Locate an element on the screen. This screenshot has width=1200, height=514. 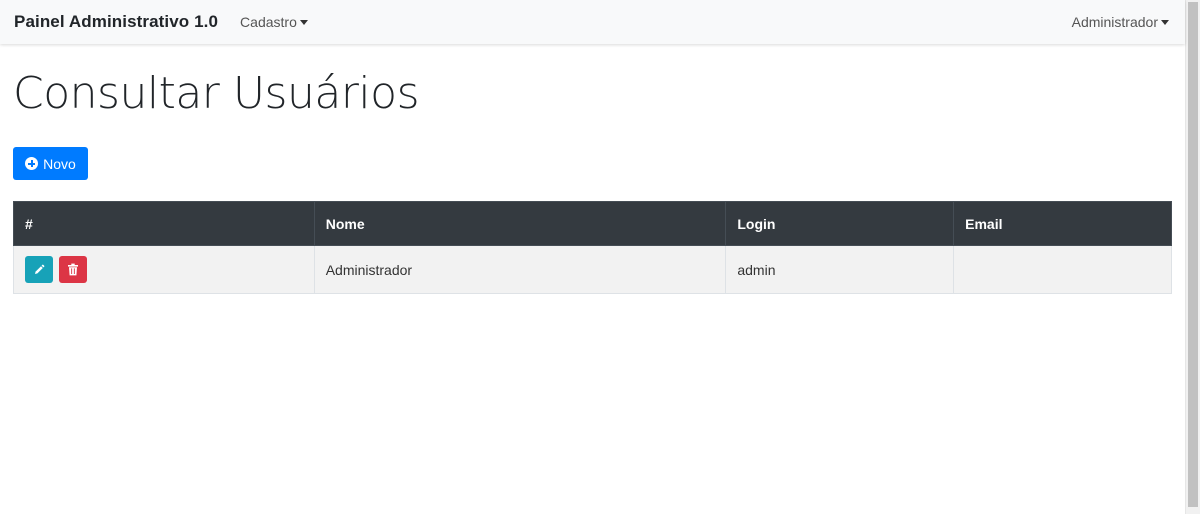
table-header-row: # Nome Login Email is located at coordinates (592, 223).